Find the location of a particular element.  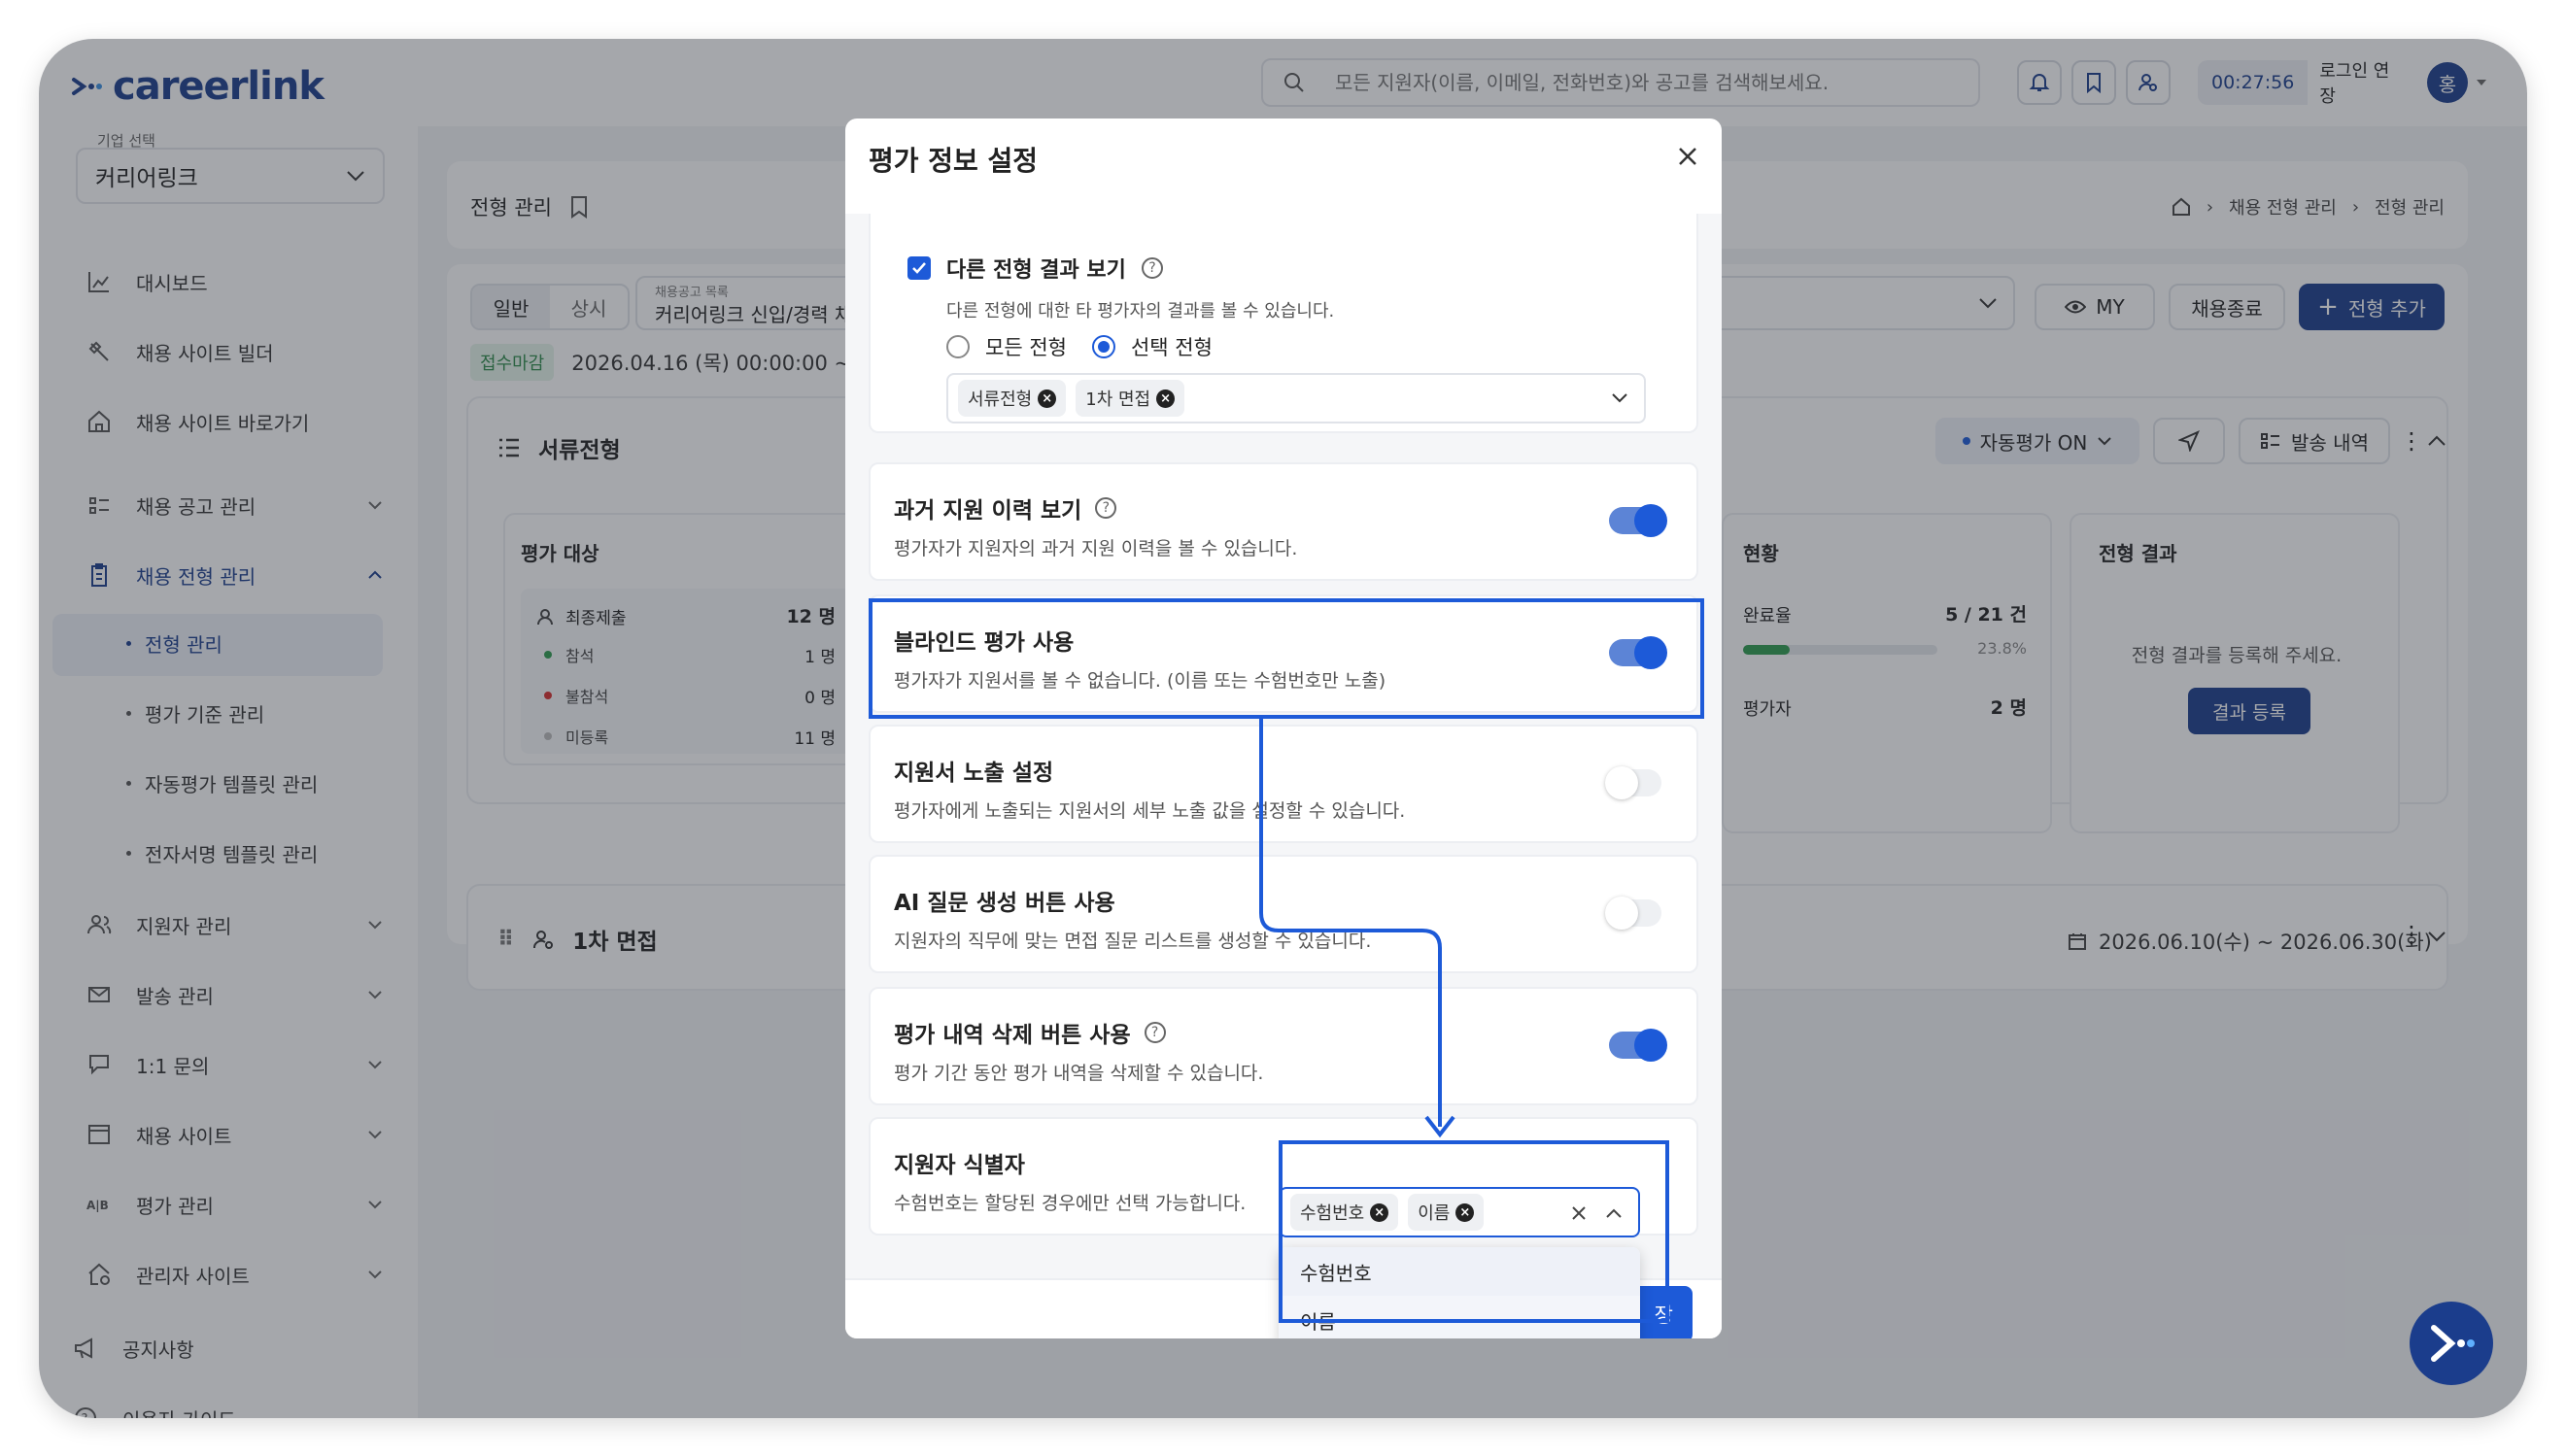

setting-desc: 수험번호는 할당된 경우에만 선택 가능합니다. is located at coordinates (1070, 1203).